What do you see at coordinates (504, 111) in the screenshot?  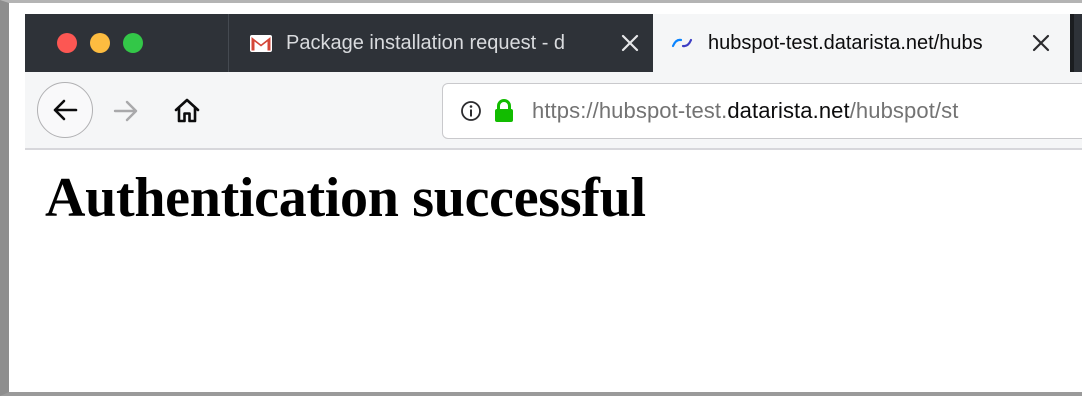 I see `lock-icon` at bounding box center [504, 111].